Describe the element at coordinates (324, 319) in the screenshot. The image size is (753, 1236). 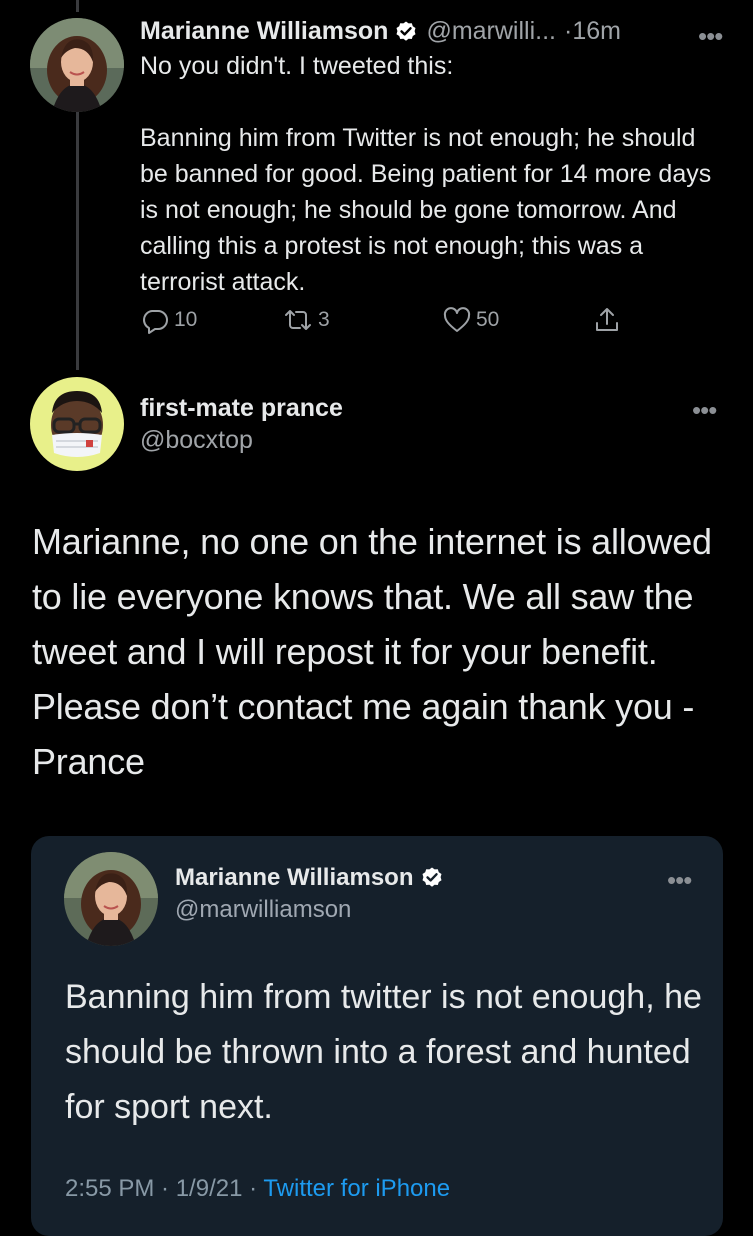
I see `retweet-count: 3` at that location.